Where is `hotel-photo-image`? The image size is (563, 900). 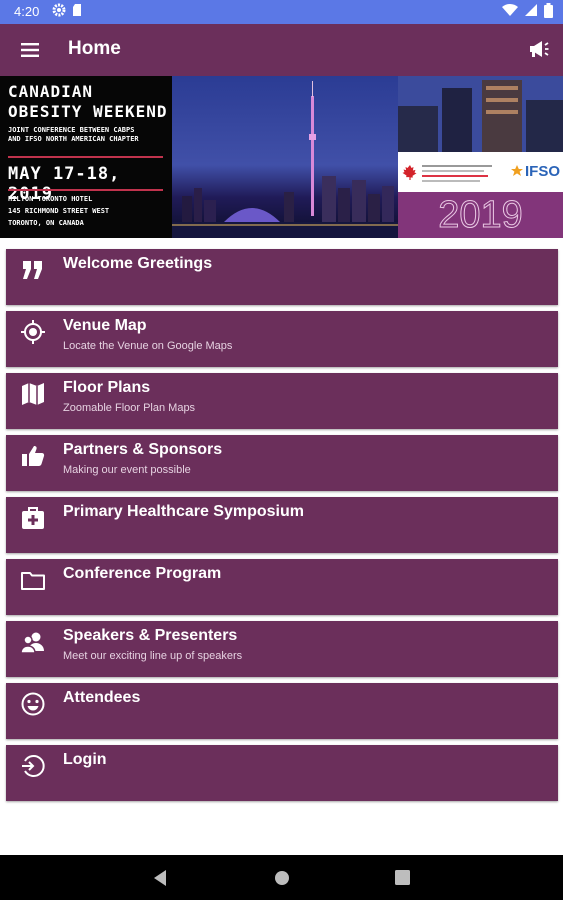
hotel-photo-image is located at coordinates (480, 114).